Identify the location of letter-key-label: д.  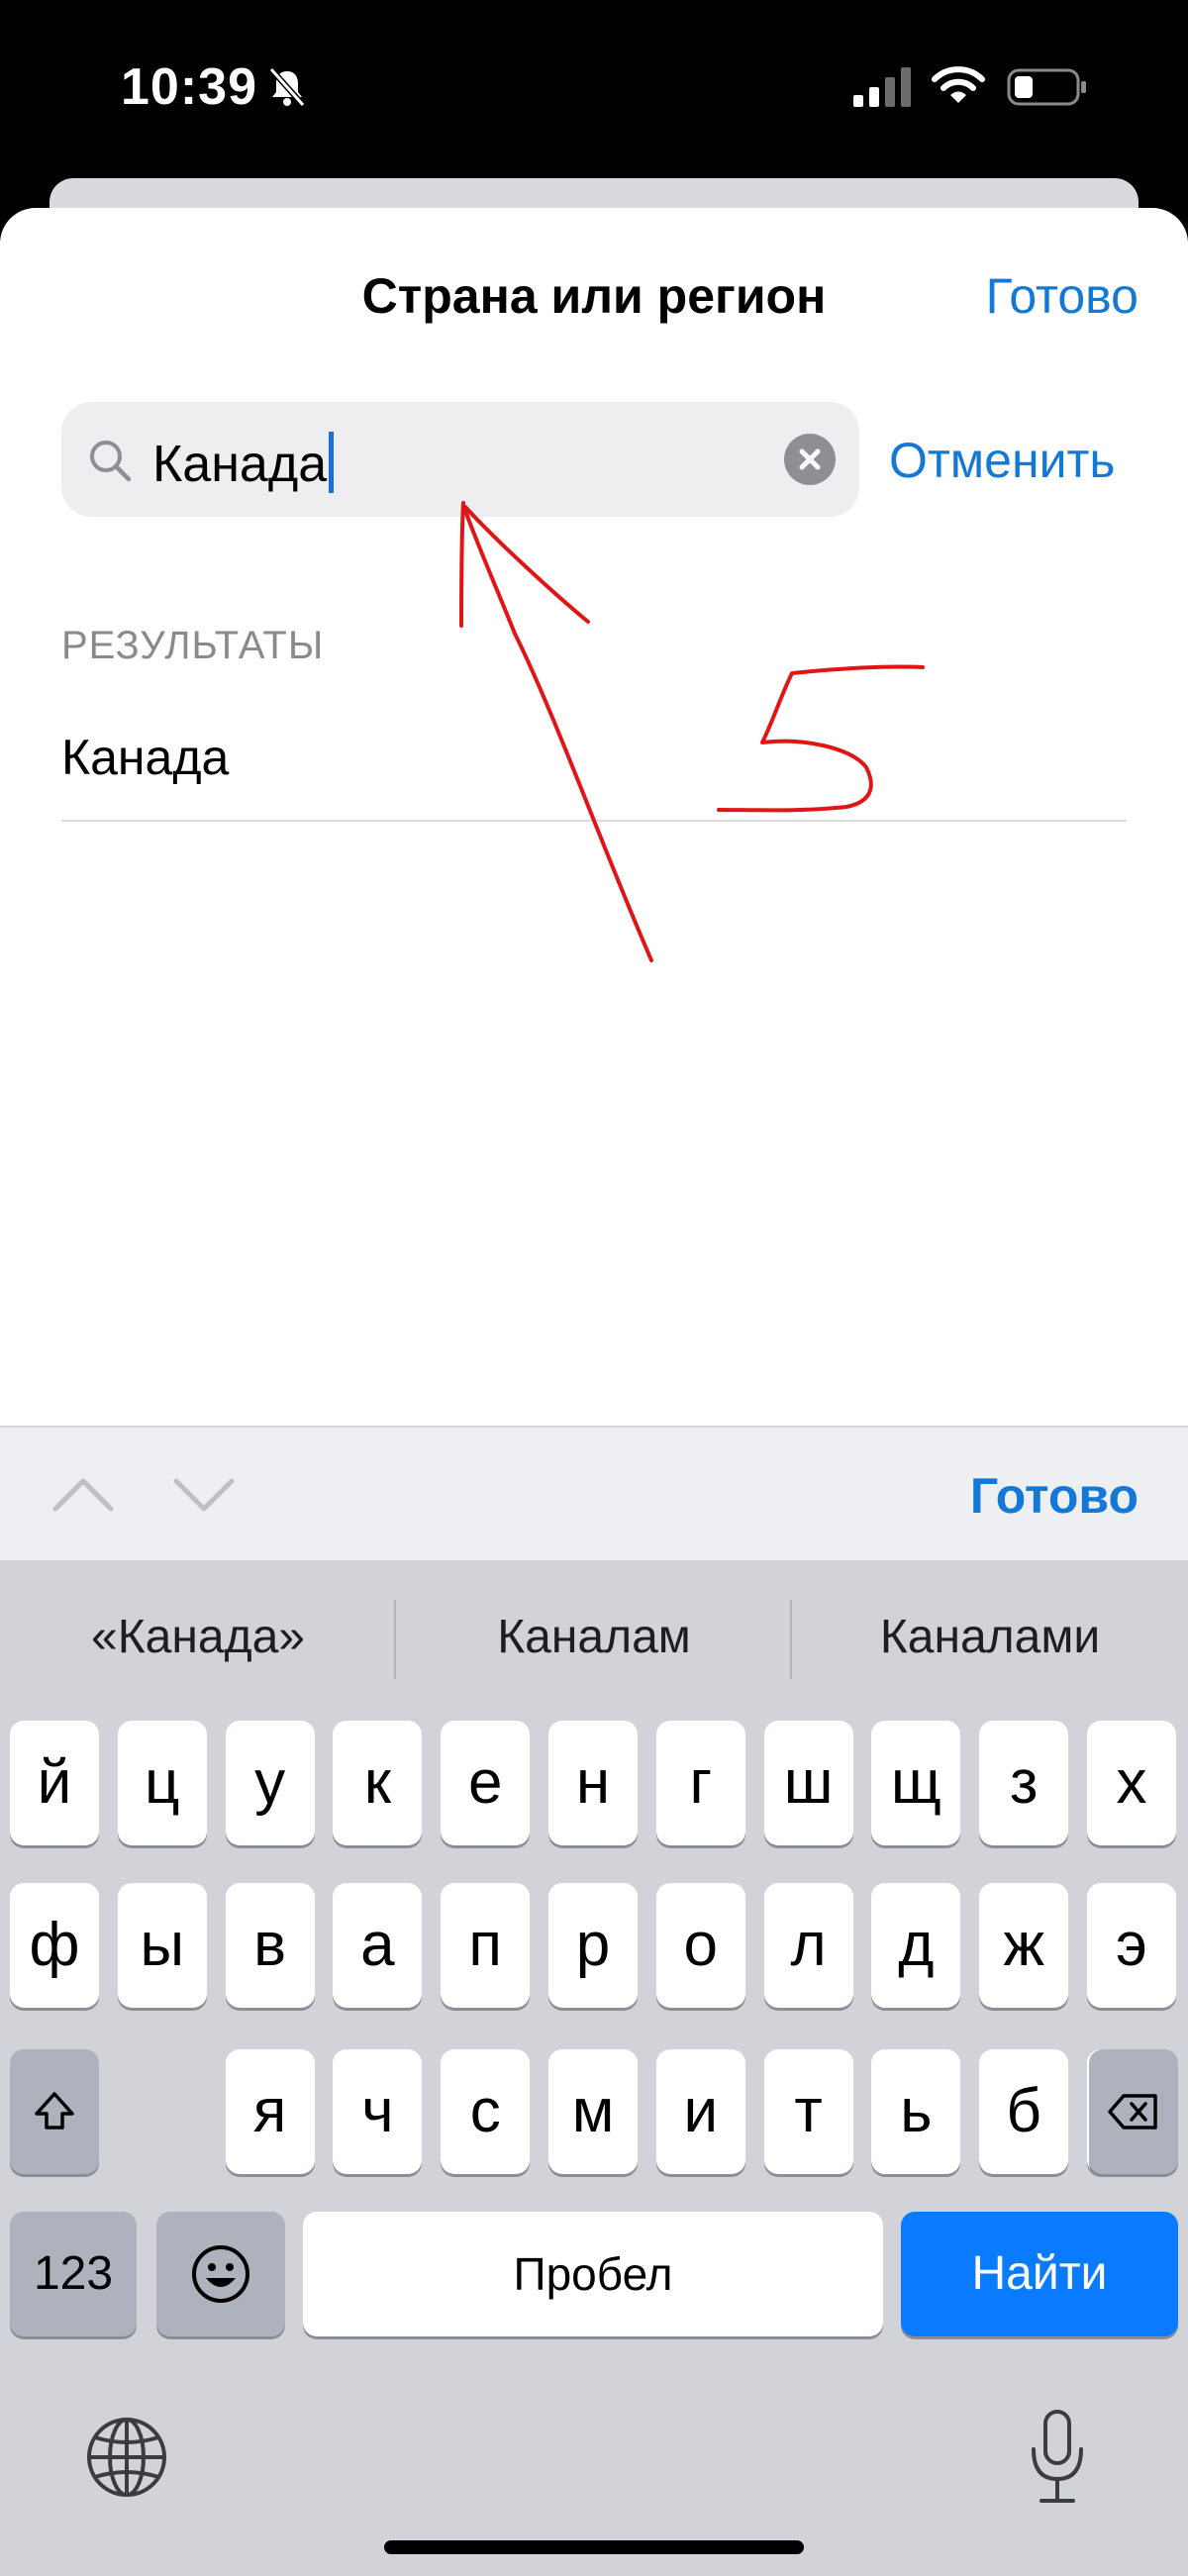
(917, 1945).